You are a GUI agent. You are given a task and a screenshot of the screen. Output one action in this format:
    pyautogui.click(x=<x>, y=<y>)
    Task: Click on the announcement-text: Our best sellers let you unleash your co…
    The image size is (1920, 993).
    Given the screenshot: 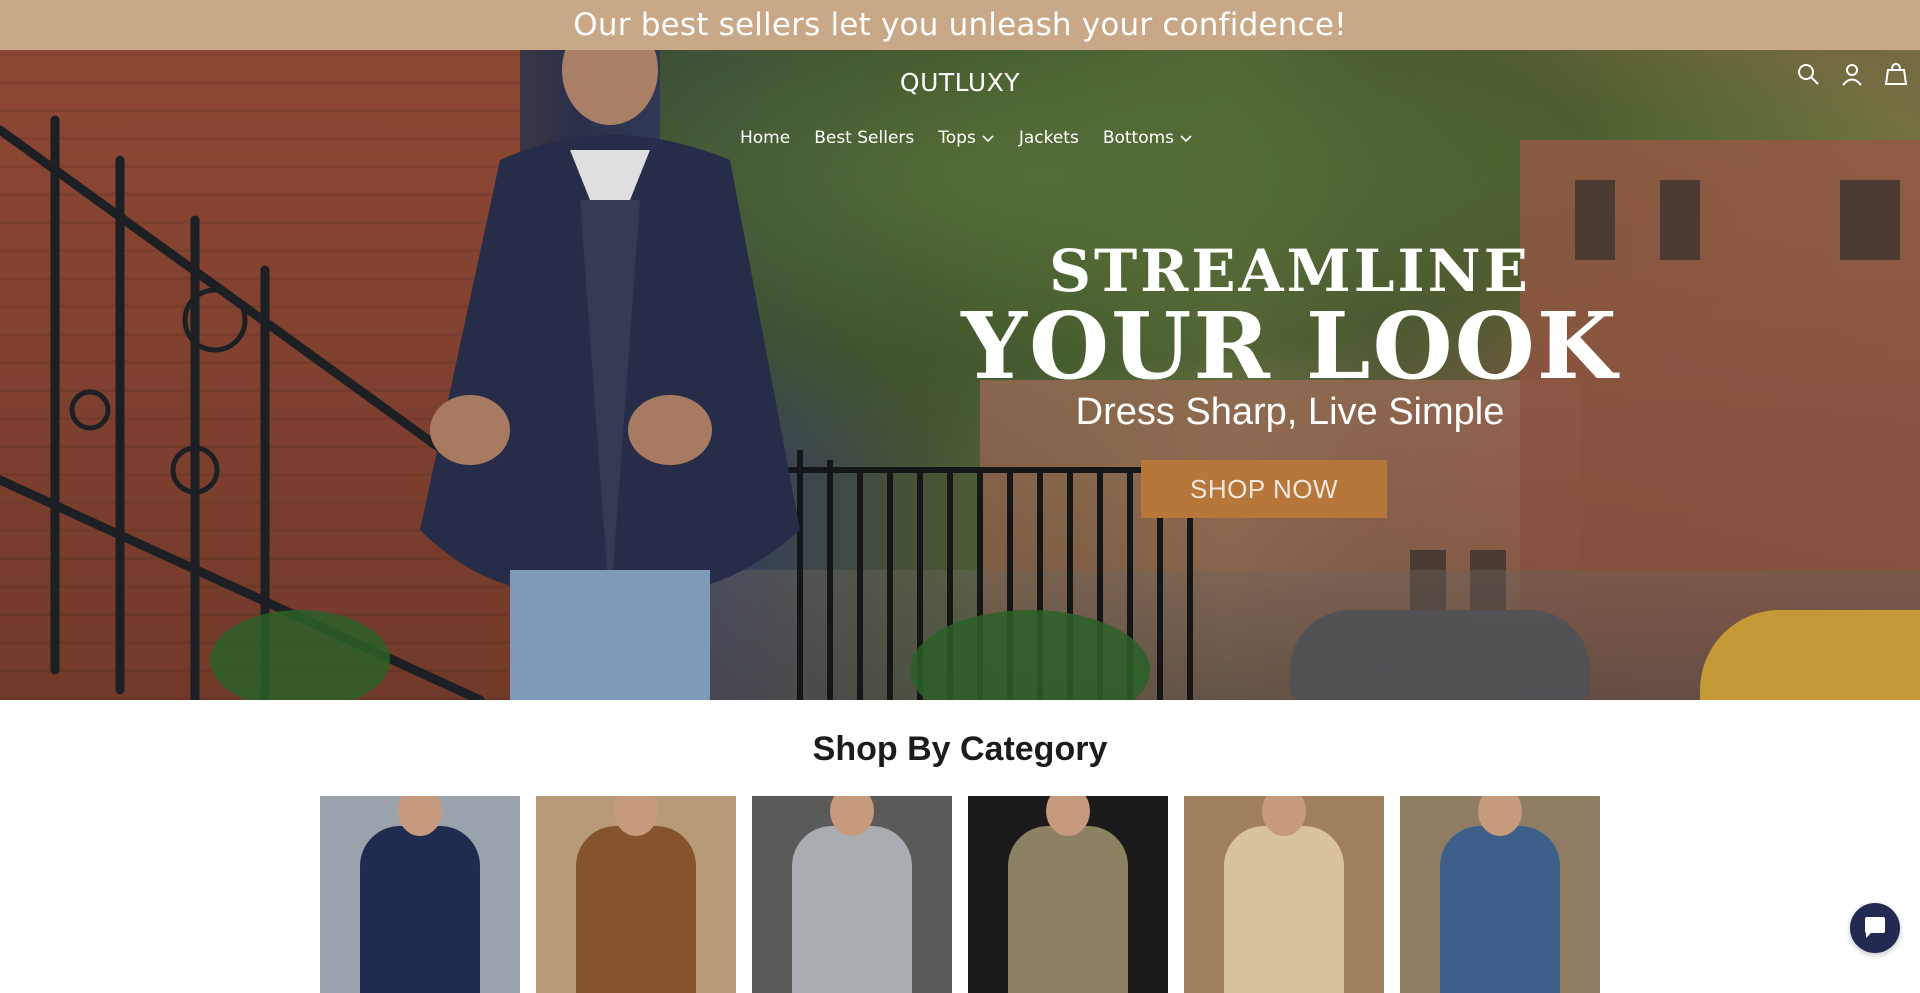 What is the action you would take?
    pyautogui.click(x=960, y=25)
    